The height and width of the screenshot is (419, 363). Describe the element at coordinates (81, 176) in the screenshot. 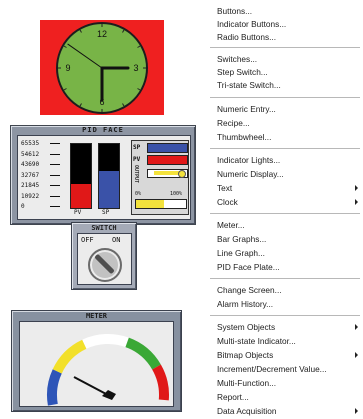

I see `pv-bar` at that location.